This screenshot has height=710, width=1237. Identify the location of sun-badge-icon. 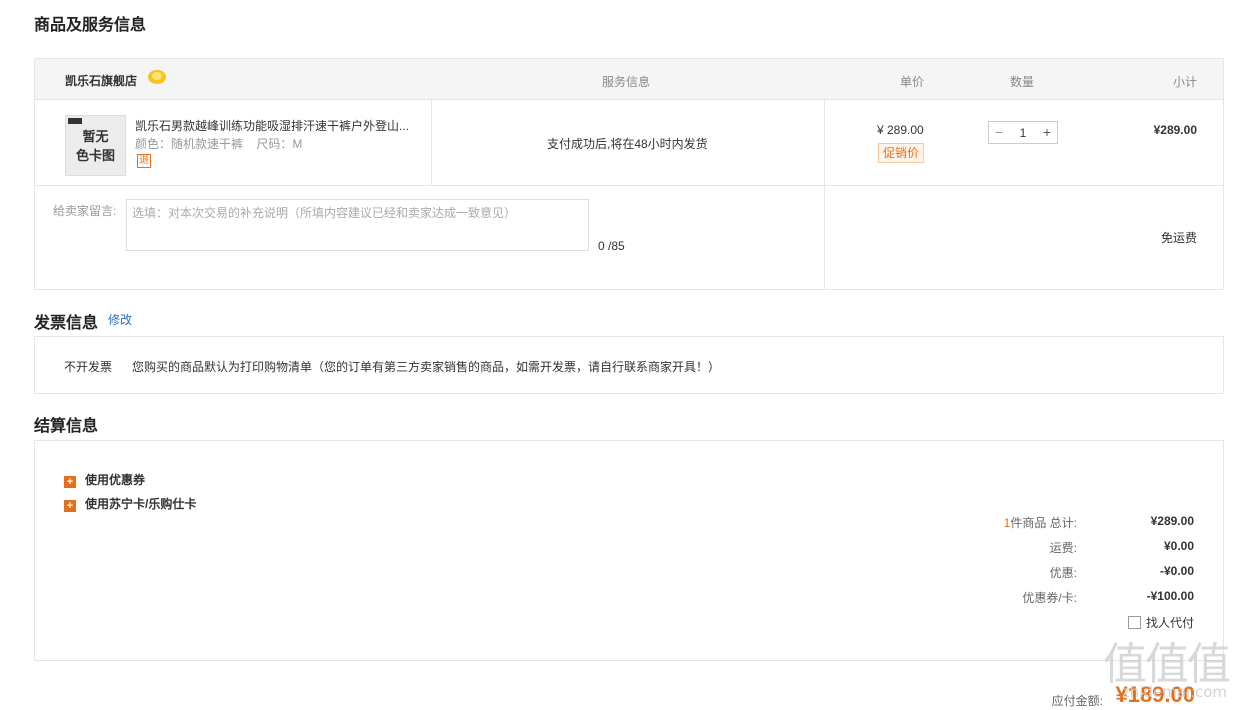
(157, 77).